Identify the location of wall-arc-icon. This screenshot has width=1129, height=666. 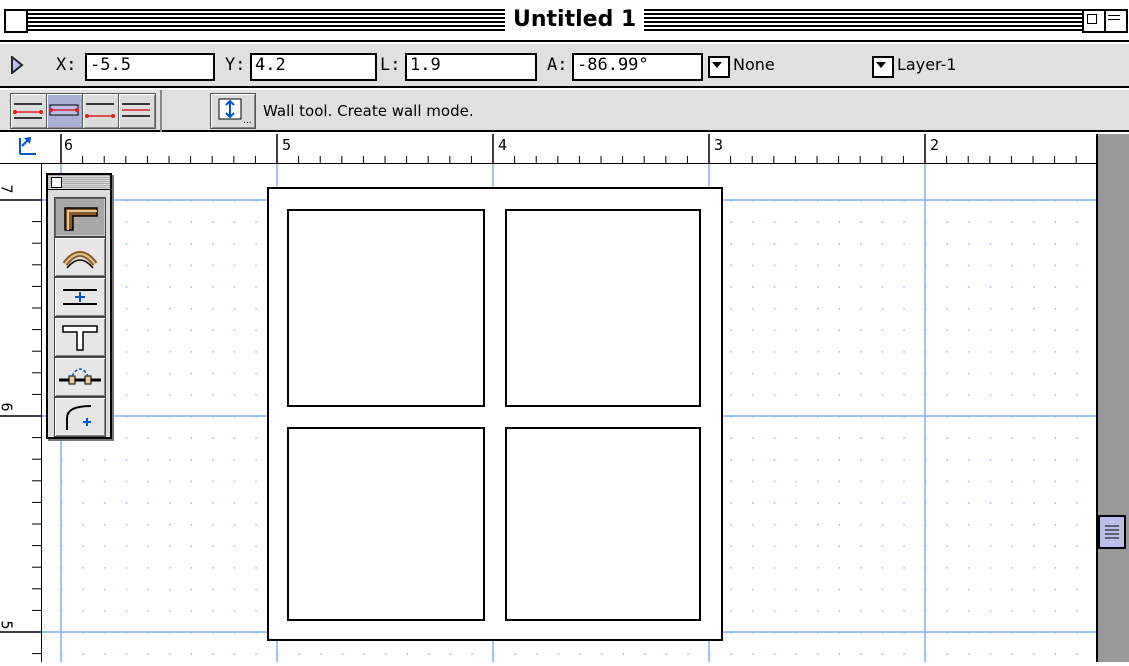
(80, 376).